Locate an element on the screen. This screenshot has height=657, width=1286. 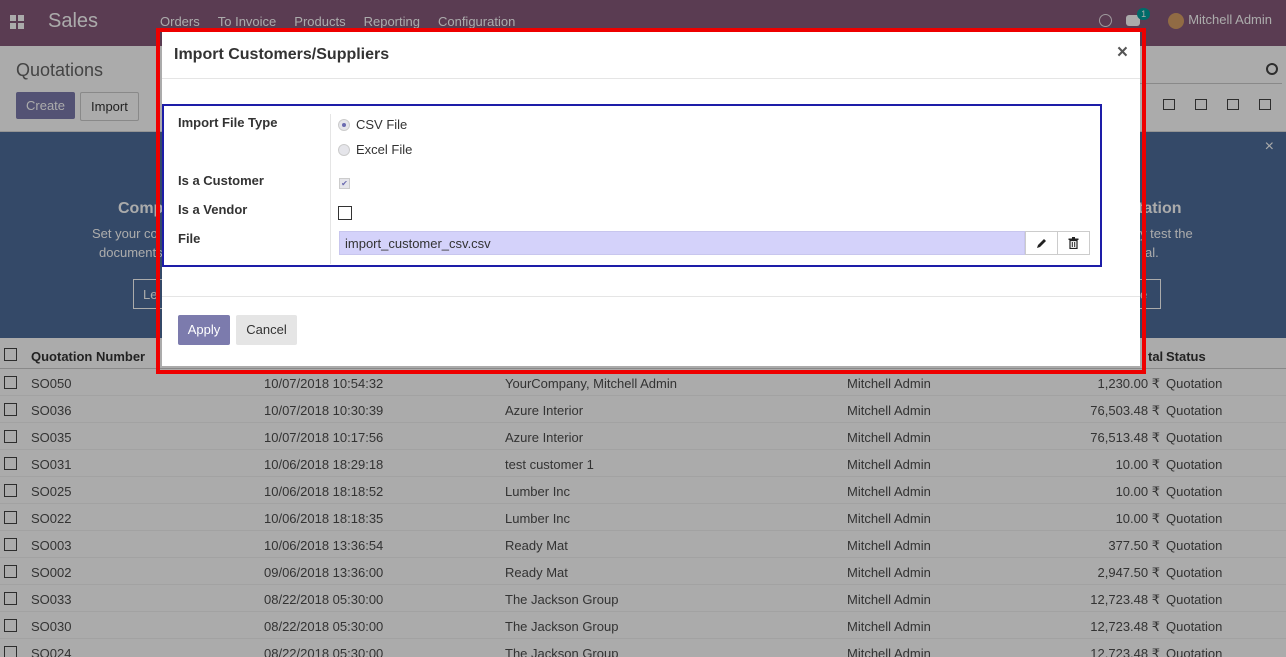
edit-file-button is located at coordinates (1041, 243).